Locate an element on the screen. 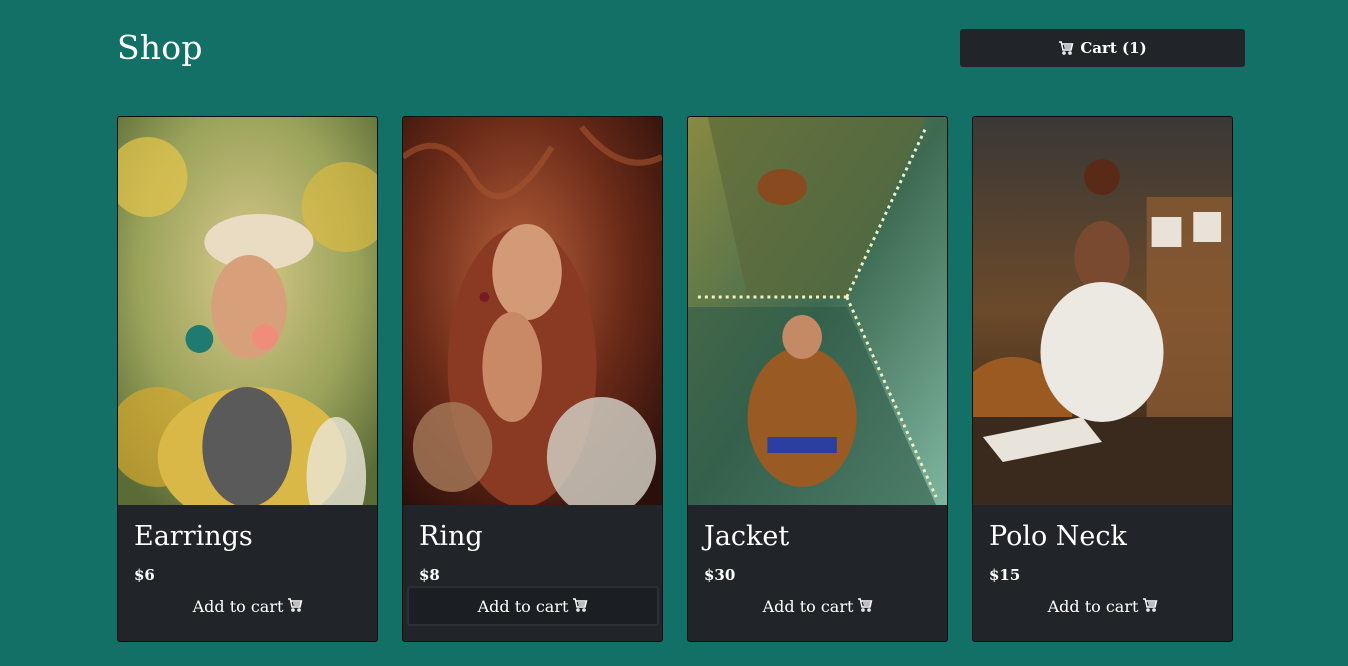 Image resolution: width=1348 pixels, height=666 pixels. page-title: Shop is located at coordinates (160, 47).